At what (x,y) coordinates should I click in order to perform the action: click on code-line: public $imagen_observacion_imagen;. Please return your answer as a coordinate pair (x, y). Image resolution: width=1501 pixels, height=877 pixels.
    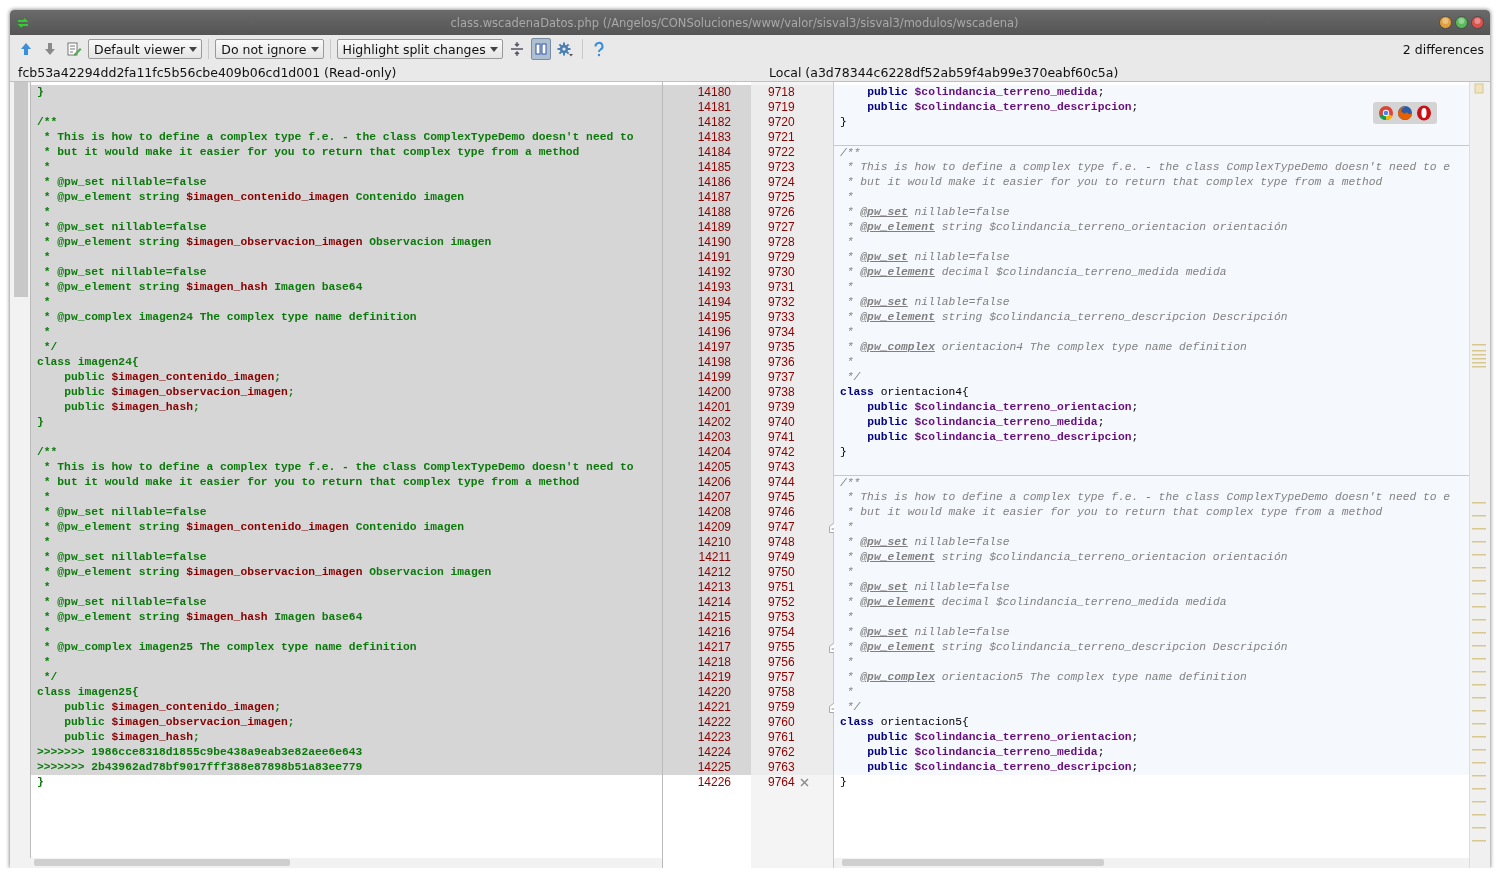
    Looking at the image, I should click on (179, 722).